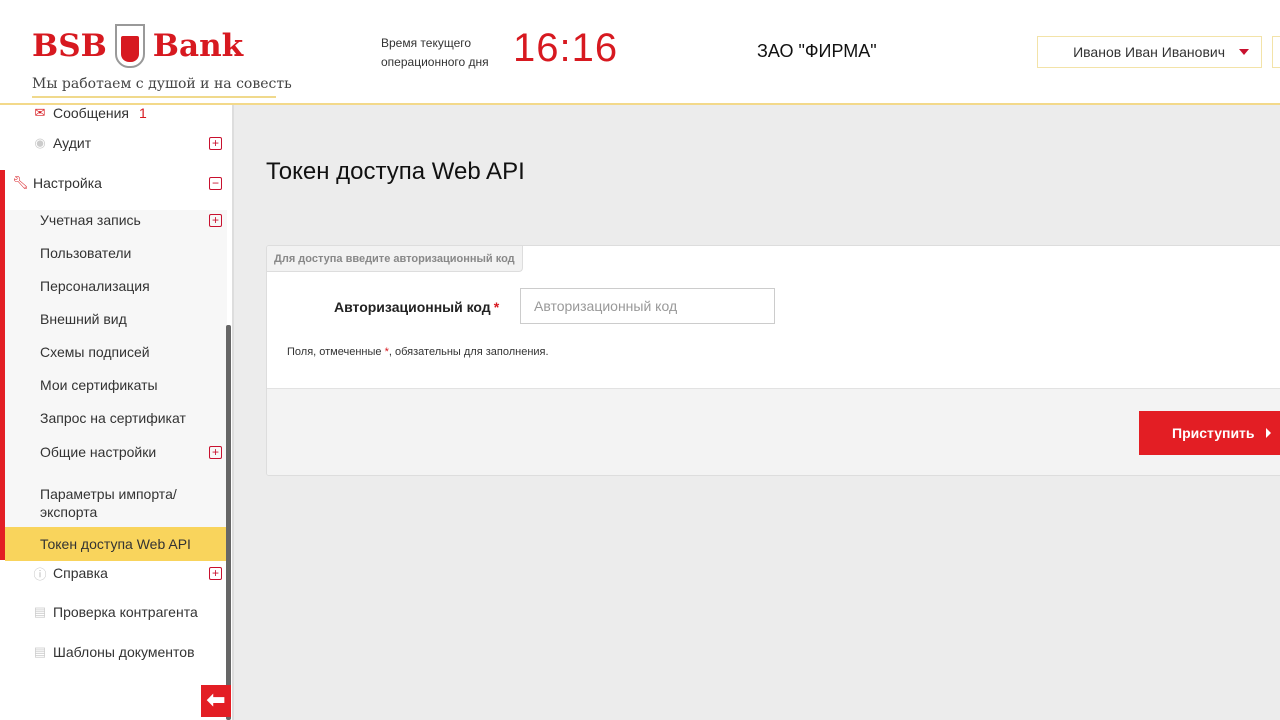  What do you see at coordinates (67, 183) in the screenshot?
I see `label: Настройка` at bounding box center [67, 183].